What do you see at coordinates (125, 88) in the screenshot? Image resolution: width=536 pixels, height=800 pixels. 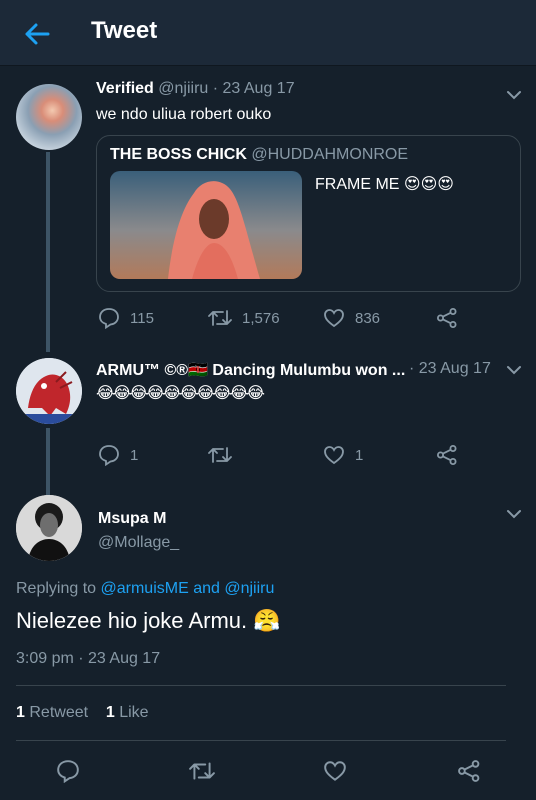 I see `display-name: Verified` at bounding box center [125, 88].